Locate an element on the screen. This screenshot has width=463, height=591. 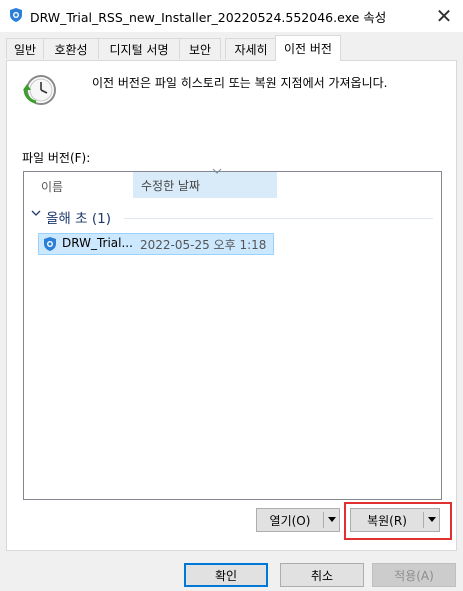
tab-general: 일반 is located at coordinates (25, 48).